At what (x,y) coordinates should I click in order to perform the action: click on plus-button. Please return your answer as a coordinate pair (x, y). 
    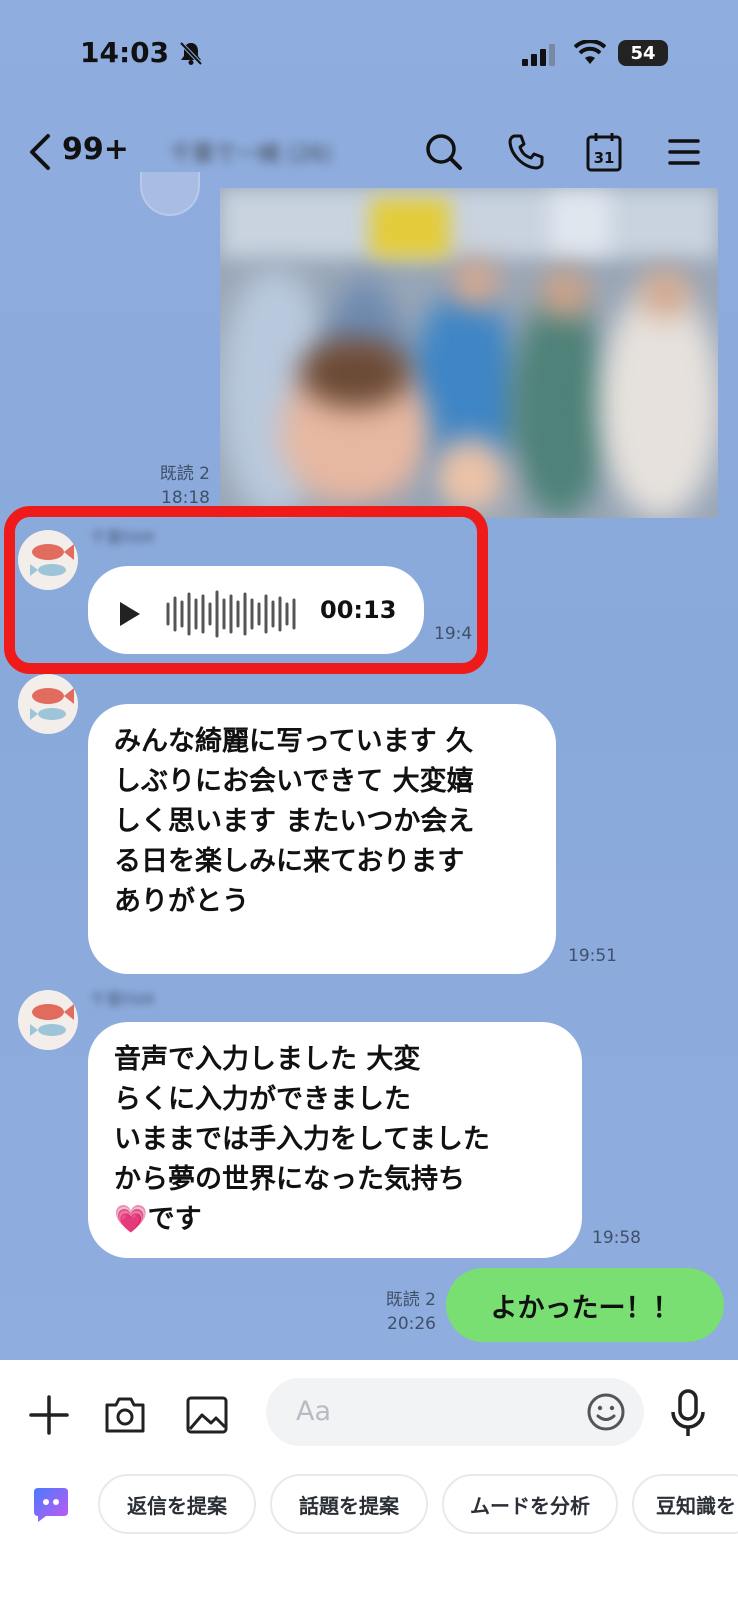
    Looking at the image, I should click on (49, 1415).